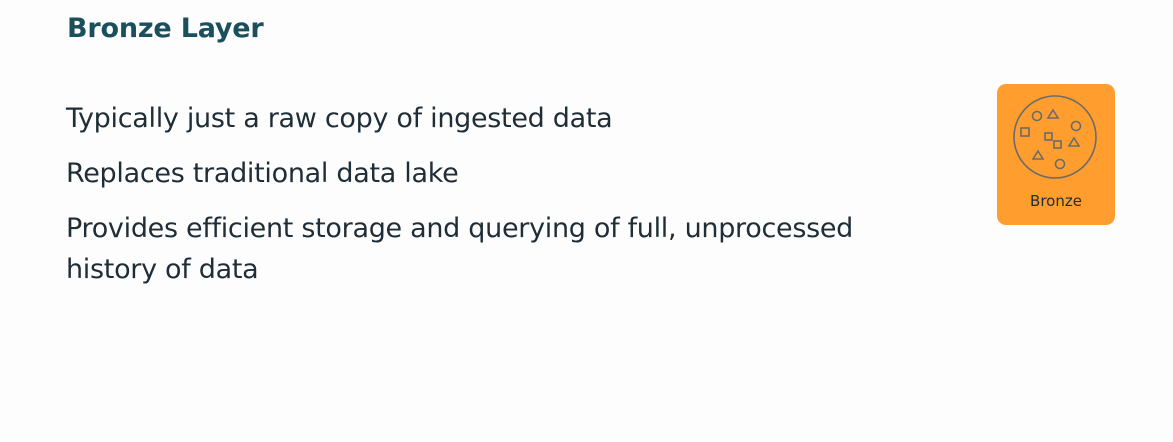 The image size is (1173, 442). Describe the element at coordinates (1055, 137) in the screenshot. I see `mixed-shapes-icon` at that location.